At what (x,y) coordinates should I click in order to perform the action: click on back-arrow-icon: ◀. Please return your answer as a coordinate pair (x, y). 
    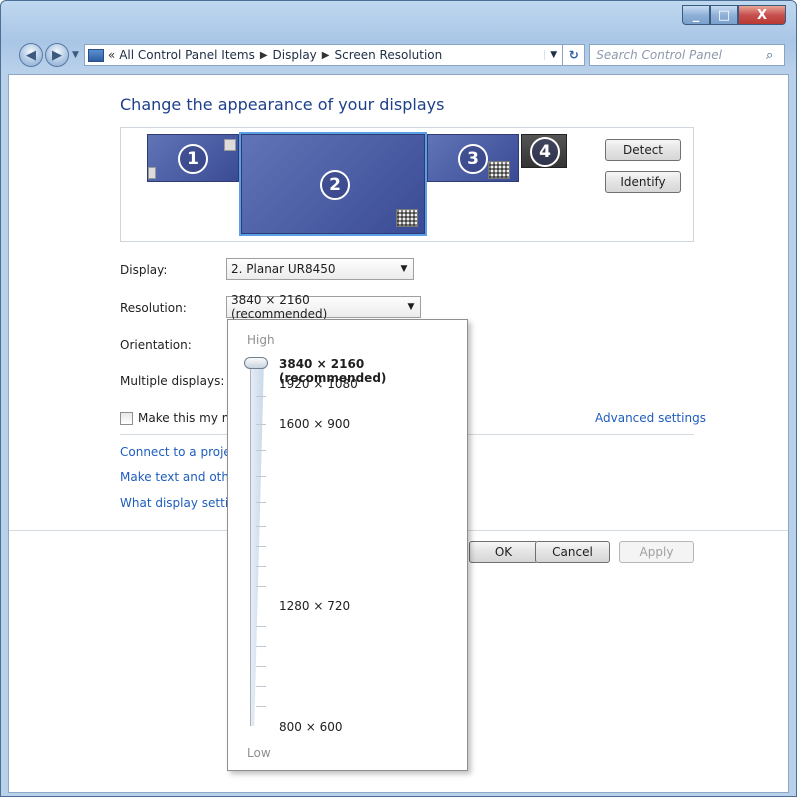
    Looking at the image, I should click on (31, 55).